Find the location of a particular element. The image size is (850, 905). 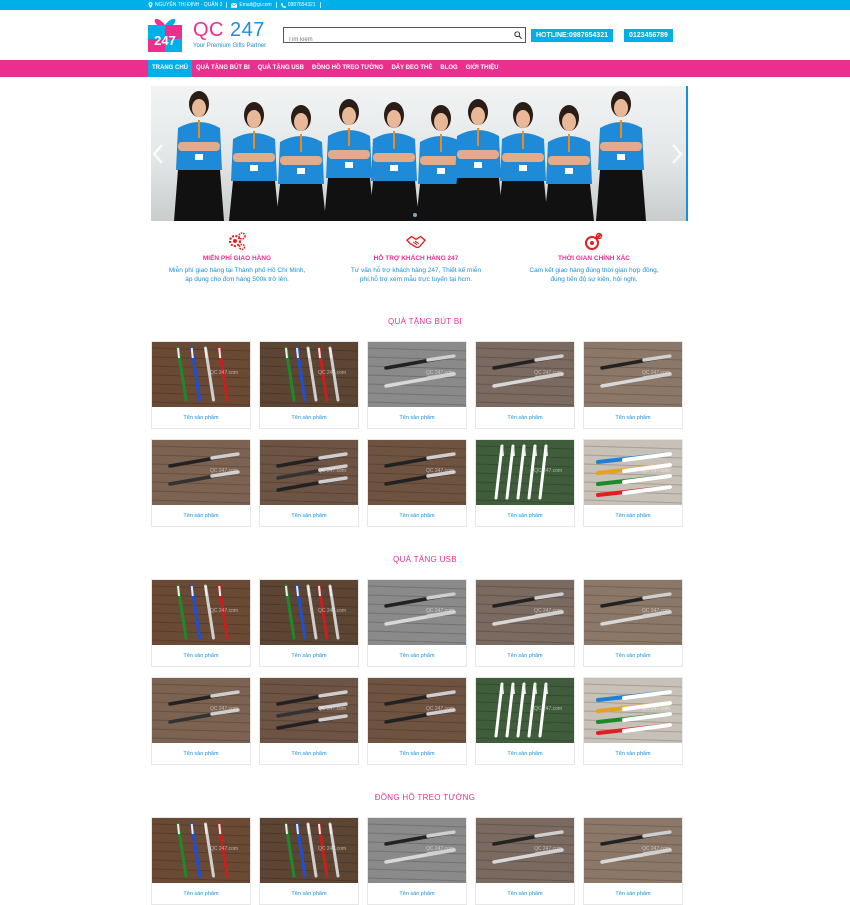

nav-item-home: TRANG CHỦ is located at coordinates (170, 68).